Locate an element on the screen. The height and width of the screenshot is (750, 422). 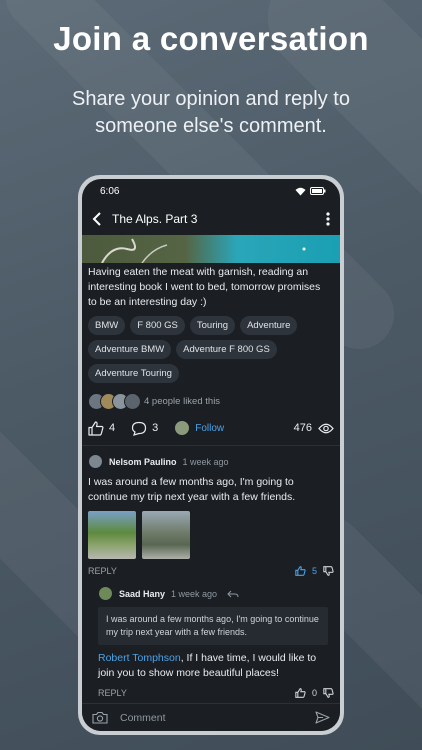
comment-composer is located at coordinates (211, 717).